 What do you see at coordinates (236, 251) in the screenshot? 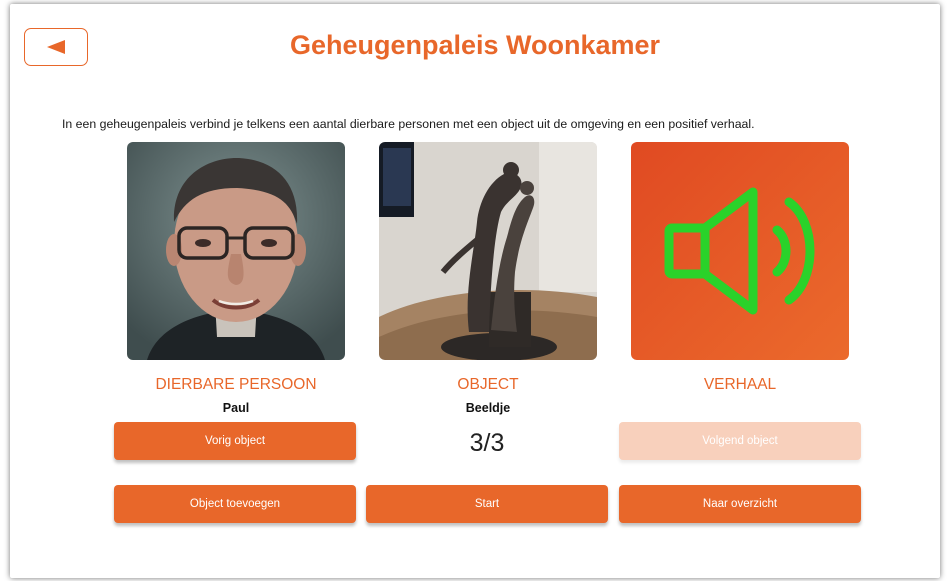
I see `person-photo` at bounding box center [236, 251].